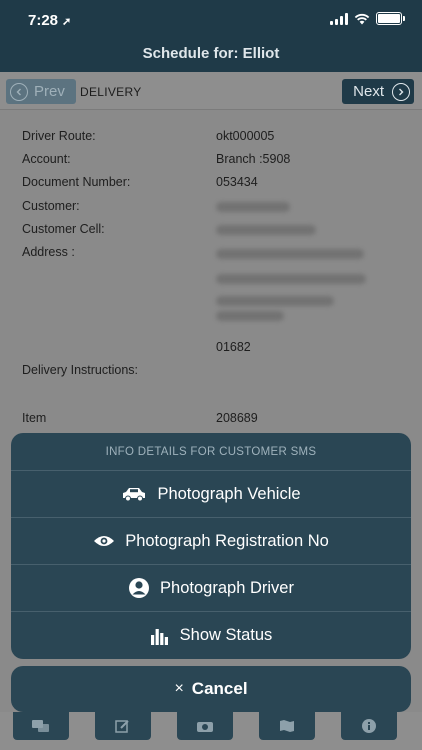 The height and width of the screenshot is (750, 422). I want to click on chevron-left-icon, so click(19, 91).